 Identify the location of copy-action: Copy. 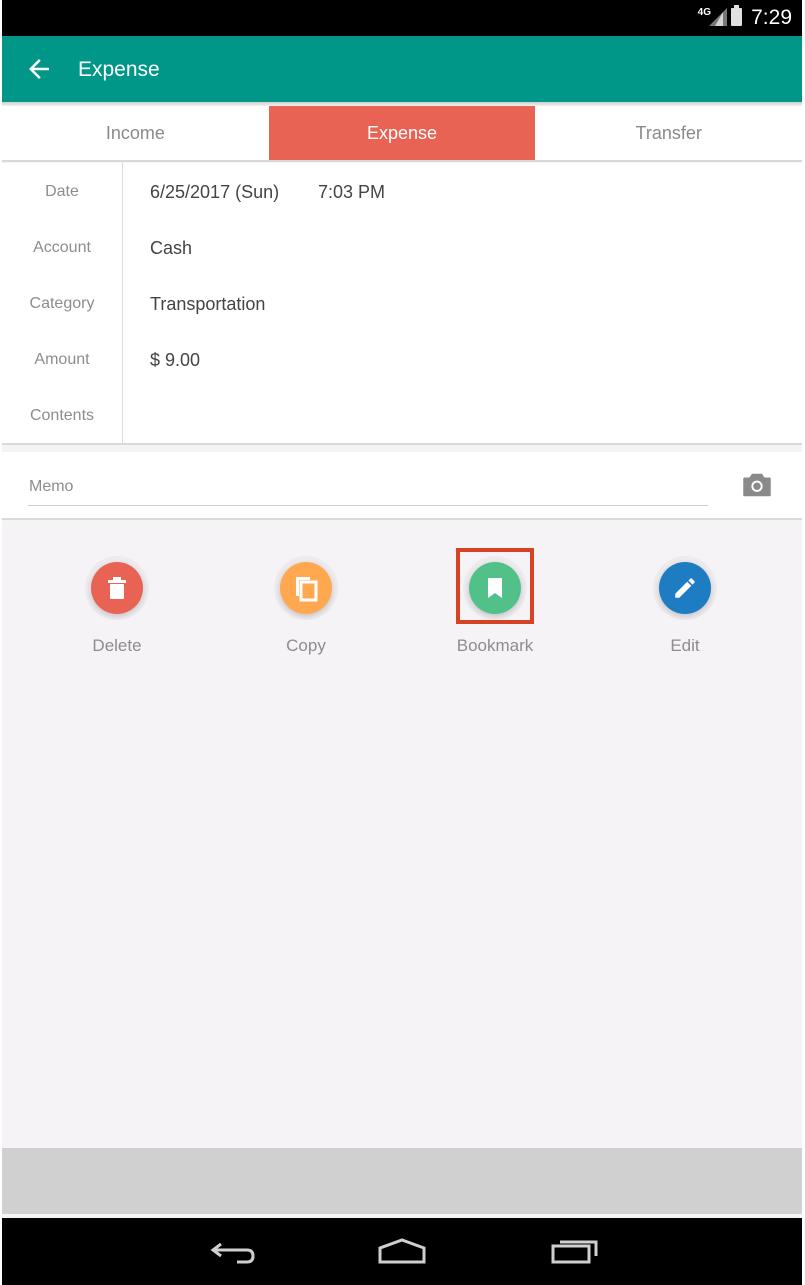
(306, 609).